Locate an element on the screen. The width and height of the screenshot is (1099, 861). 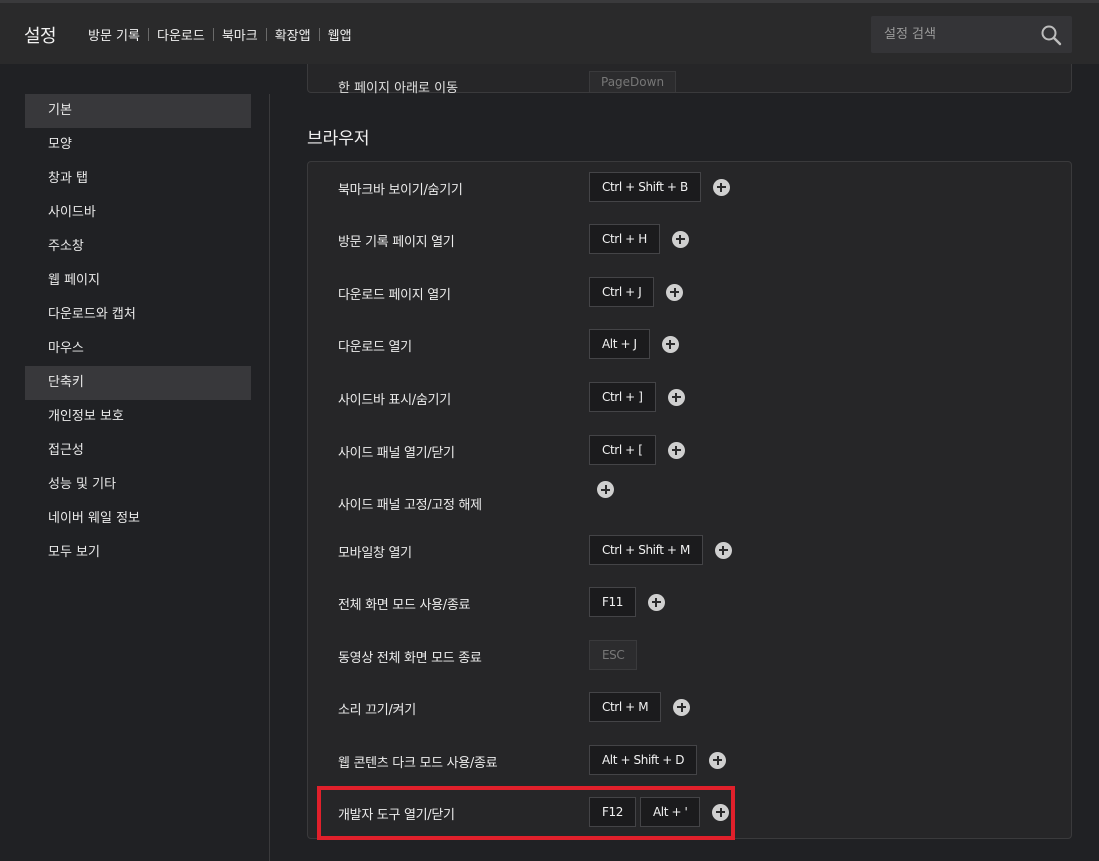
top-nav: 방문 기록 다운로드 북마크 확장앱 웹앱 is located at coordinates (220, 34).